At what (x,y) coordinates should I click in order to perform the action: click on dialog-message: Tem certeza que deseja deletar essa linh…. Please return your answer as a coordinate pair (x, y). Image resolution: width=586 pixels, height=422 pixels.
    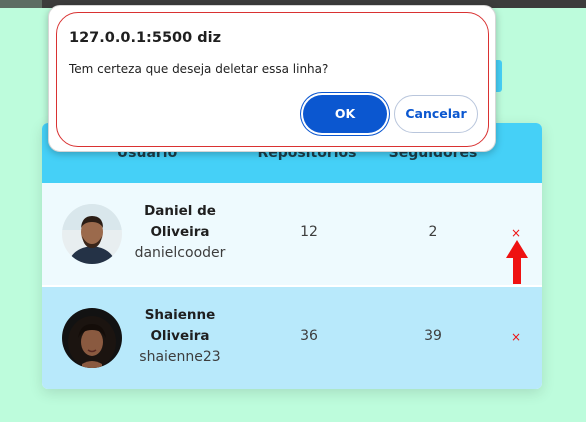
    Looking at the image, I should click on (199, 69).